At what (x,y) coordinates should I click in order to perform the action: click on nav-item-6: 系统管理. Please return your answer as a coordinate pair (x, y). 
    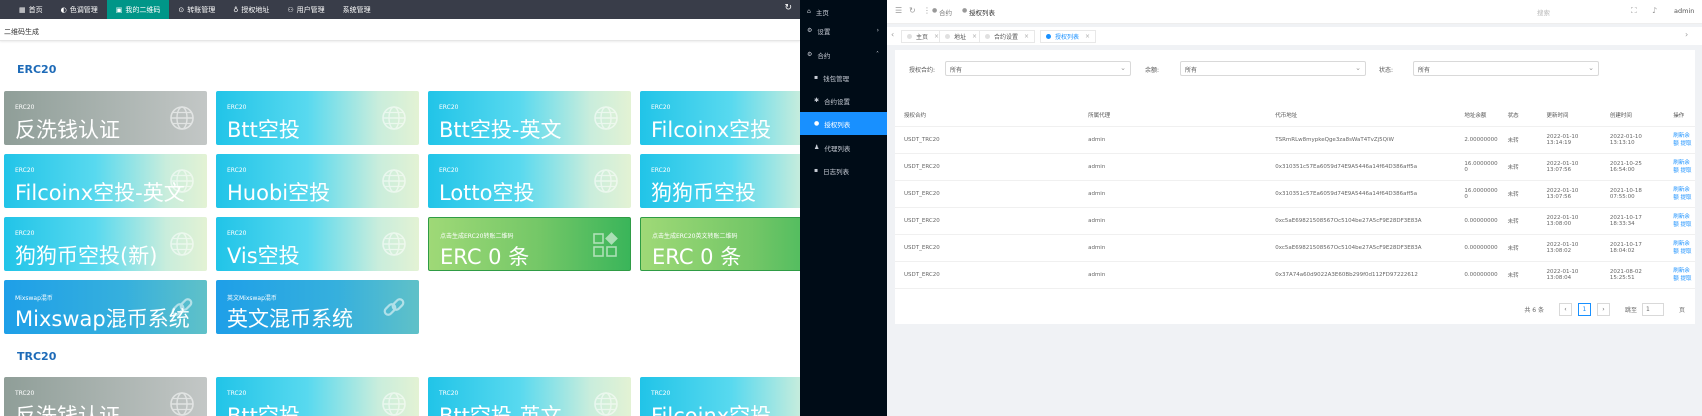
    Looking at the image, I should click on (357, 9).